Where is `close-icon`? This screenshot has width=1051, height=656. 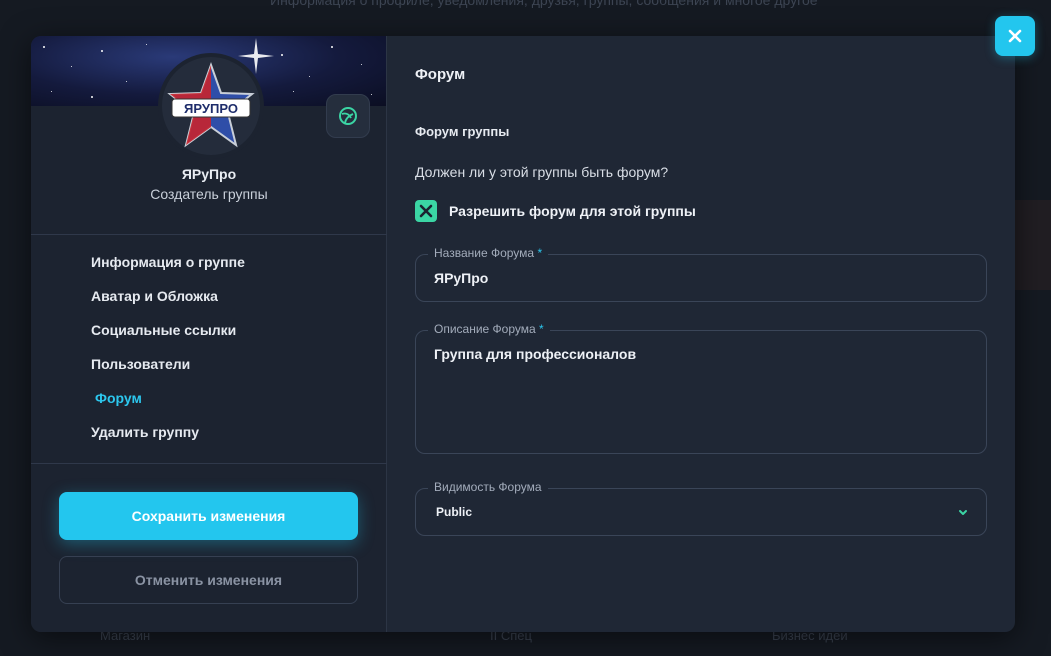
close-icon is located at coordinates (1015, 36).